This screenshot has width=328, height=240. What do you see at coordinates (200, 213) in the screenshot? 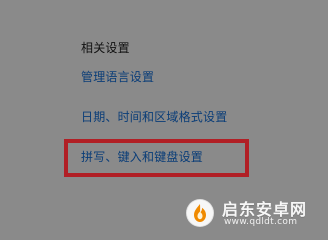
I see `flame-logo-icon` at bounding box center [200, 213].